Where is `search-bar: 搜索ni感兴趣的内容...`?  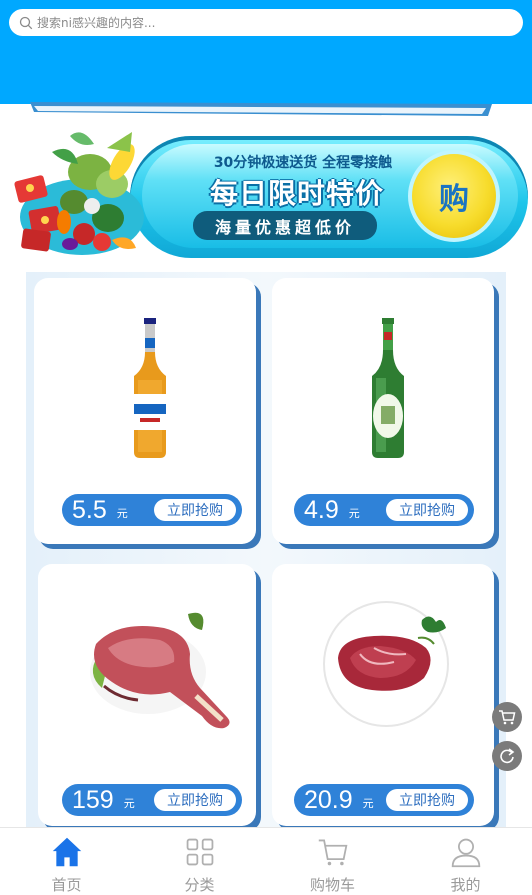 search-bar: 搜索ni感兴趣的内容... is located at coordinates (266, 22).